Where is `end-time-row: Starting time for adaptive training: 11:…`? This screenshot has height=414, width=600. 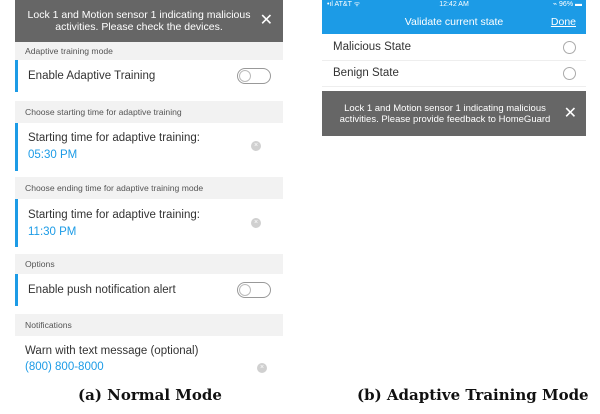
end-time-row: Starting time for adaptive training: 11:… is located at coordinates (149, 223).